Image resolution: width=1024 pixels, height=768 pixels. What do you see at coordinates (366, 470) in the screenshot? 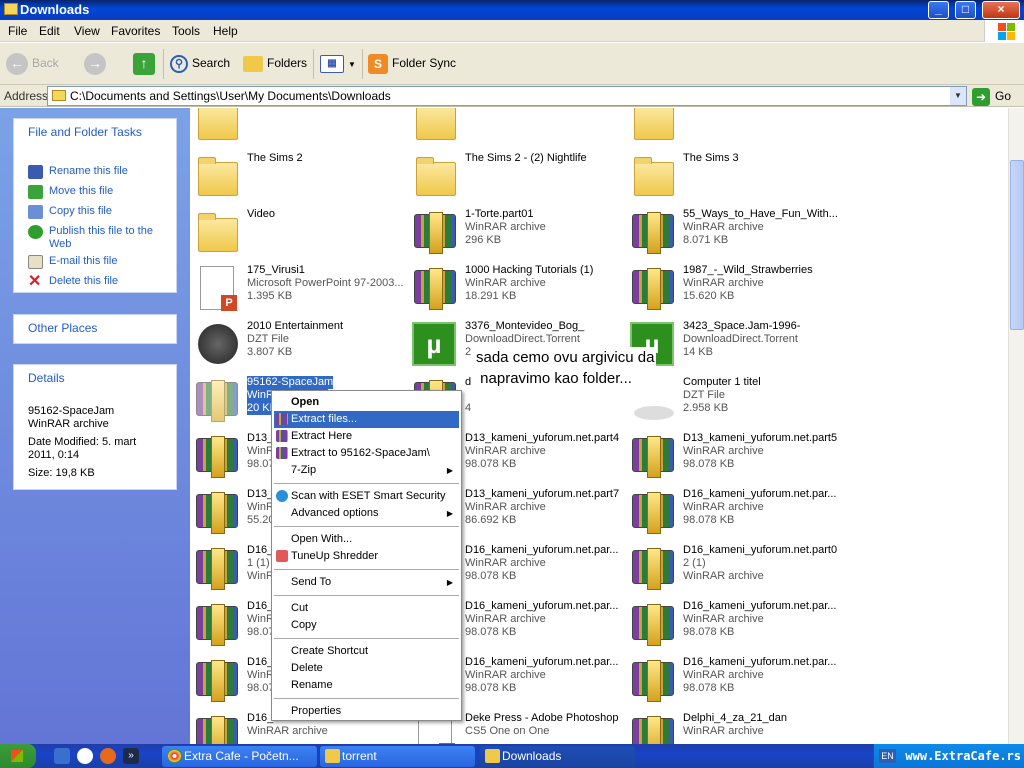
I see `context-menu-7zip: 7-Zip ▶` at bounding box center [366, 470].